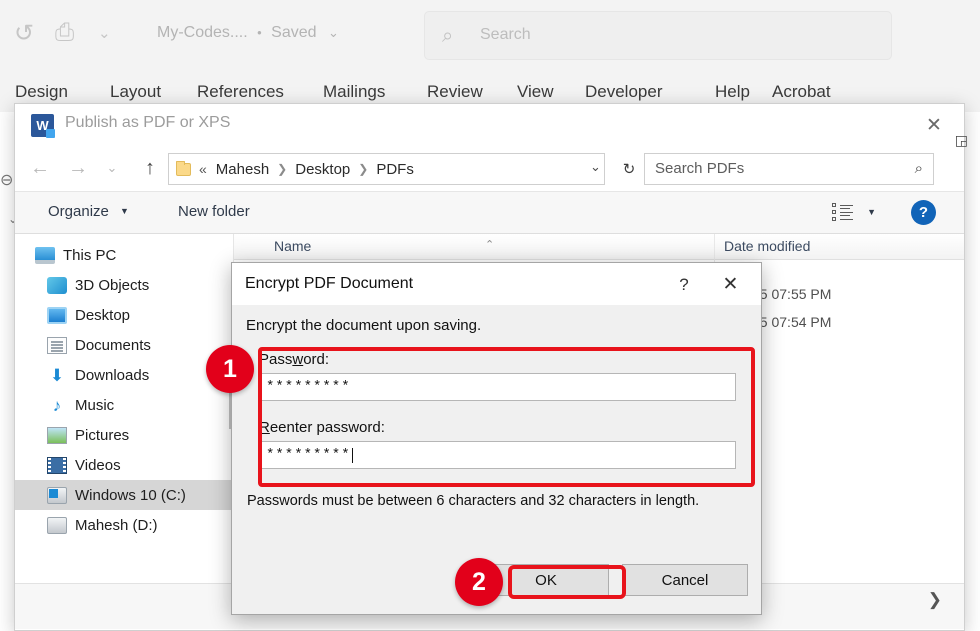 The image size is (980, 631). Describe the element at coordinates (871, 212) in the screenshot. I see `view-dropdown-icon: ▼` at that location.